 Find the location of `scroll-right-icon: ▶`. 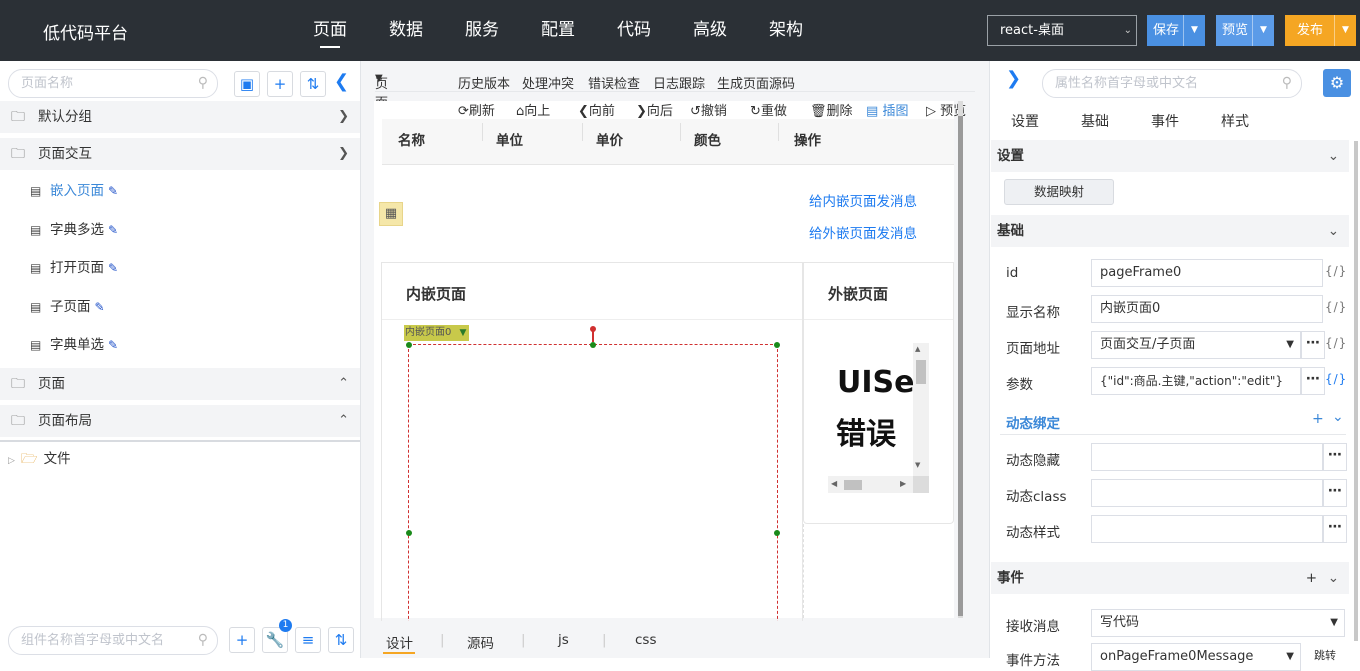

scroll-right-icon: ▶ is located at coordinates (903, 483).